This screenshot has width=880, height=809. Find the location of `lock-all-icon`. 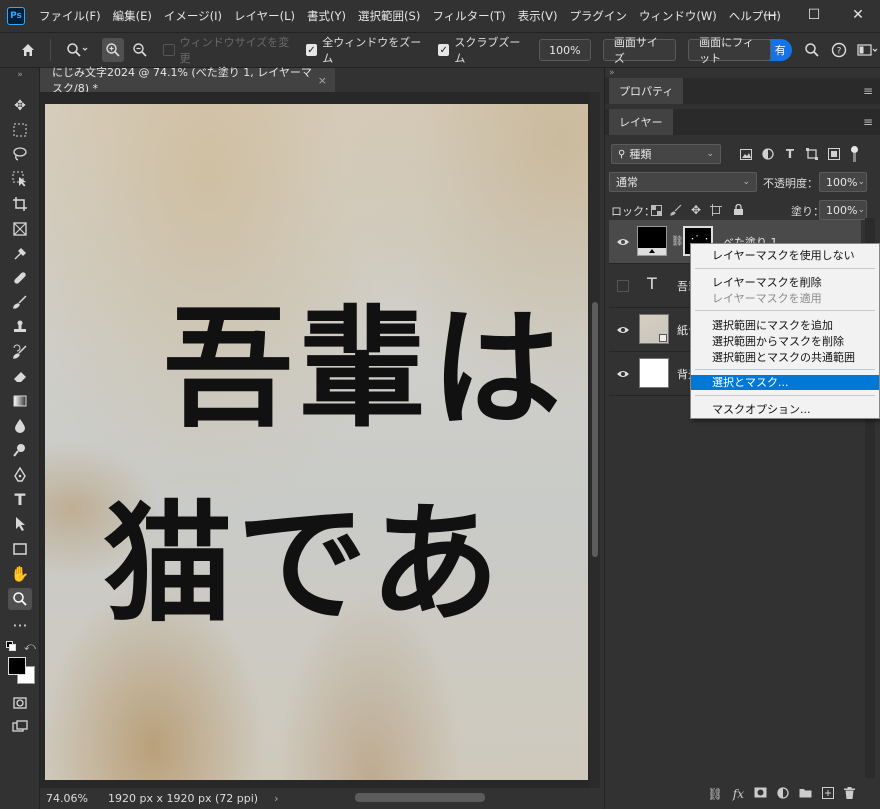

lock-all-icon is located at coordinates (738, 210).